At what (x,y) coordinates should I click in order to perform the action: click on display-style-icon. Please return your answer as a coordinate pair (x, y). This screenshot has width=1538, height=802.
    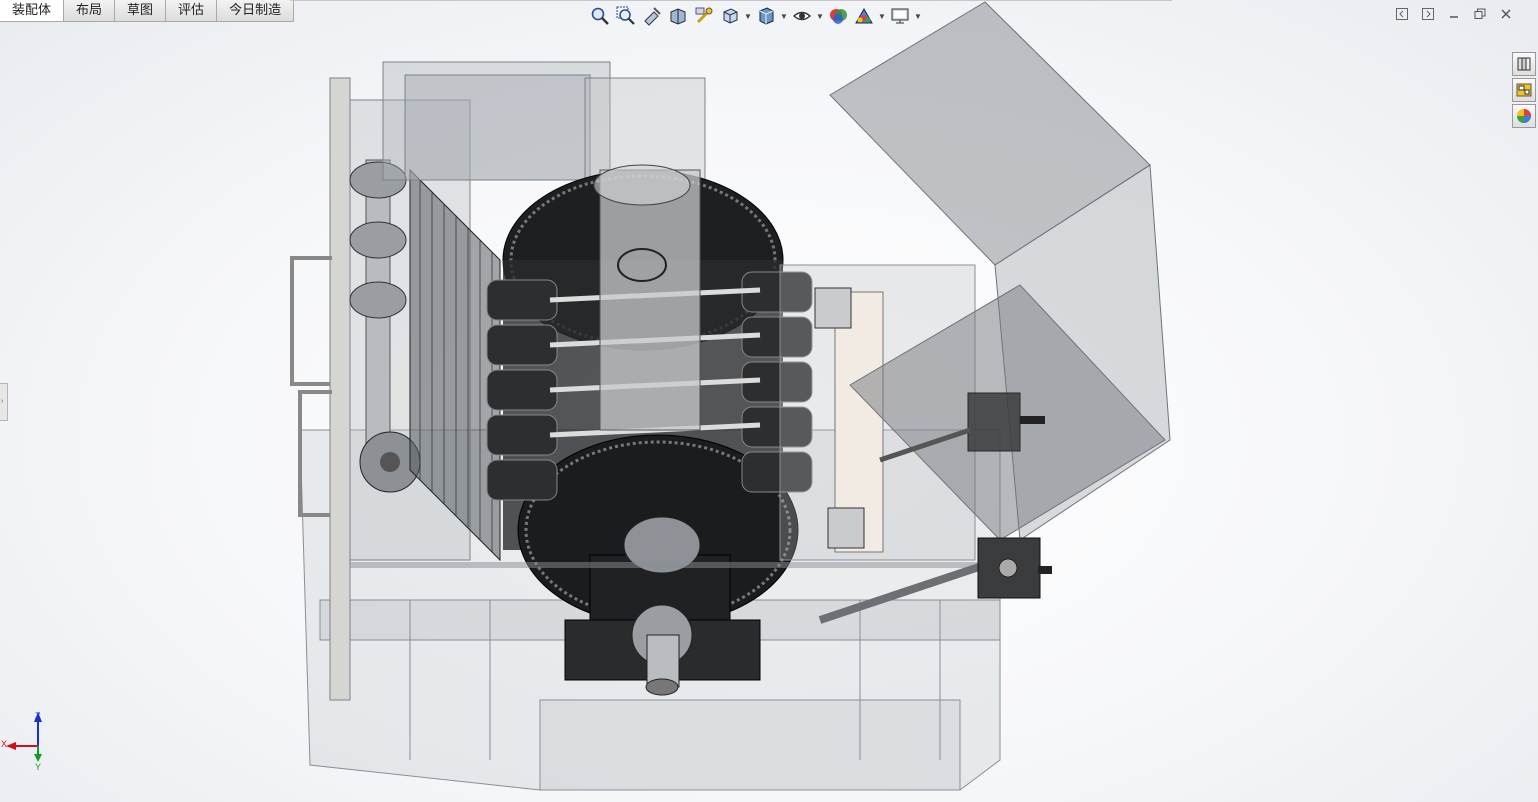
    Looking at the image, I should click on (766, 16).